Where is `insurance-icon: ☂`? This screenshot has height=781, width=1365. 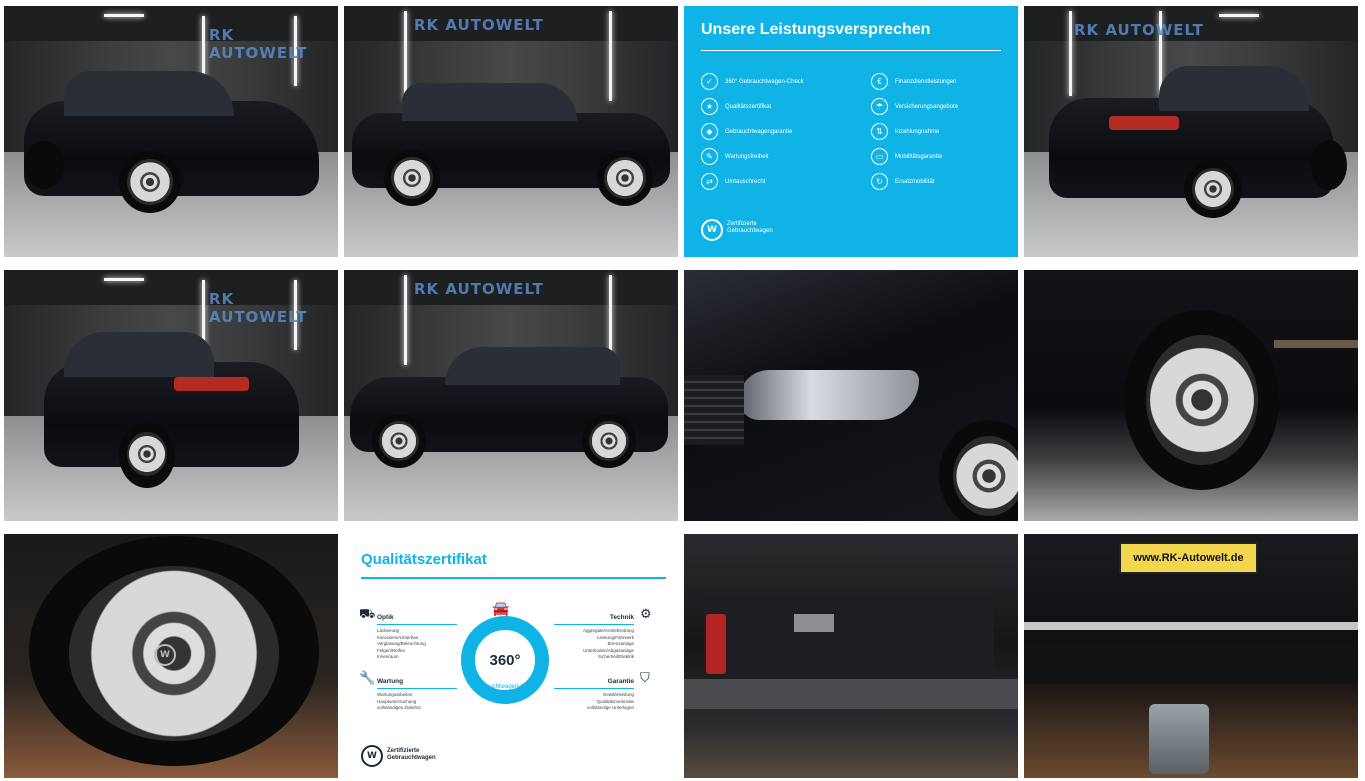
insurance-icon: ☂ is located at coordinates (879, 106).